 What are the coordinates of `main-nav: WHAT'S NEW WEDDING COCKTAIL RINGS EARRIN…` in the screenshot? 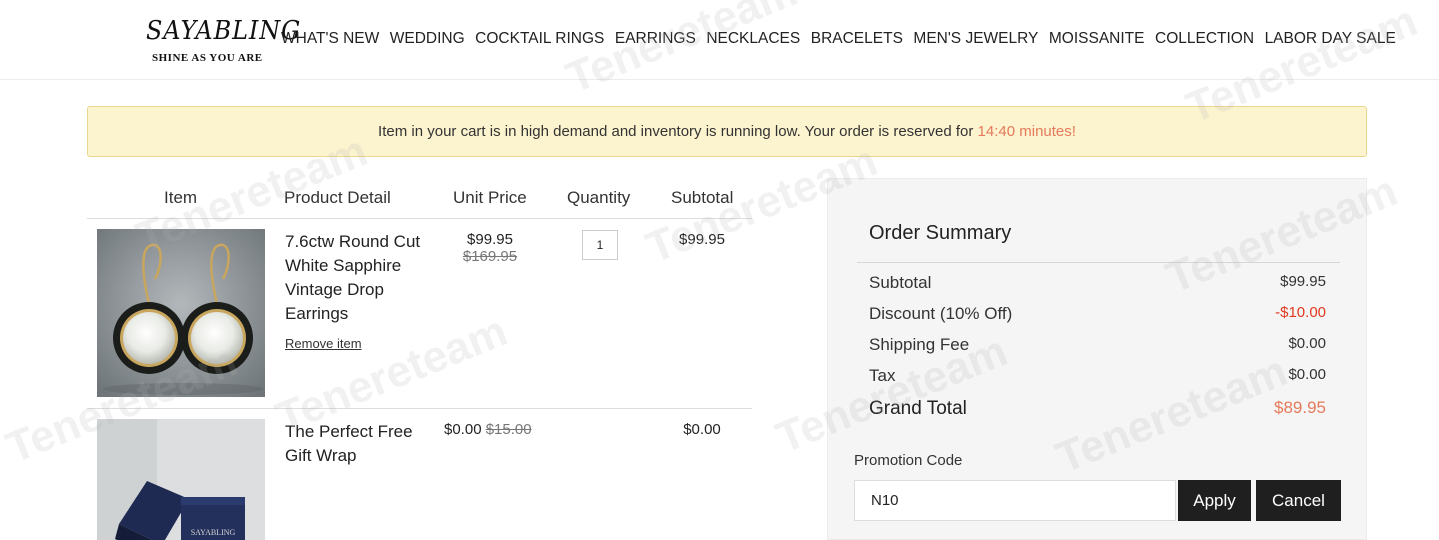 It's located at (843, 39).